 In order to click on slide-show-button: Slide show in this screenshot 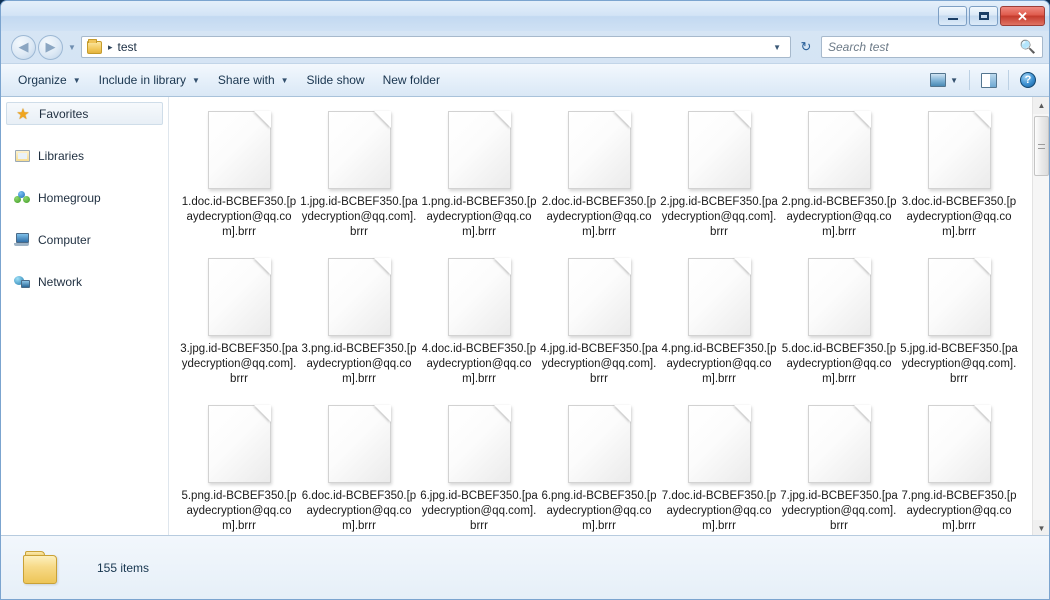, I will do `click(336, 80)`.